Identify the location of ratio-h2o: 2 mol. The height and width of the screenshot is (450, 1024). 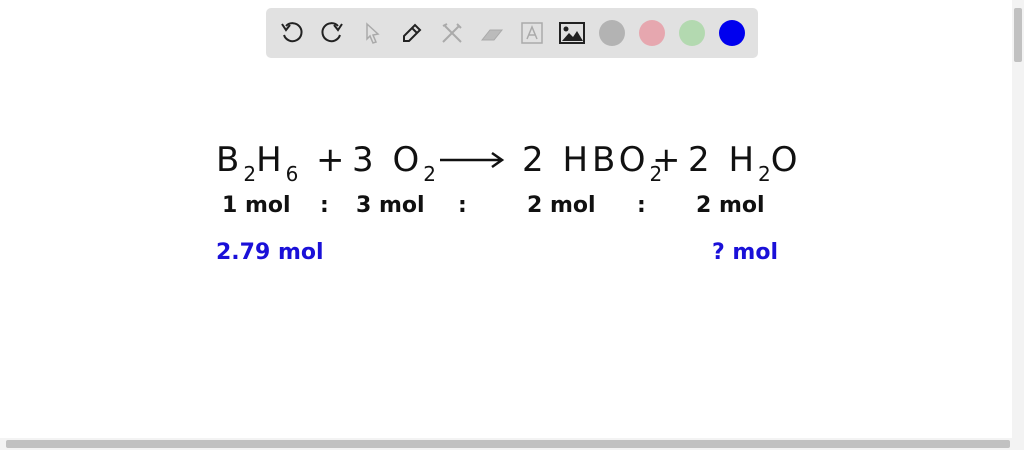
(730, 205).